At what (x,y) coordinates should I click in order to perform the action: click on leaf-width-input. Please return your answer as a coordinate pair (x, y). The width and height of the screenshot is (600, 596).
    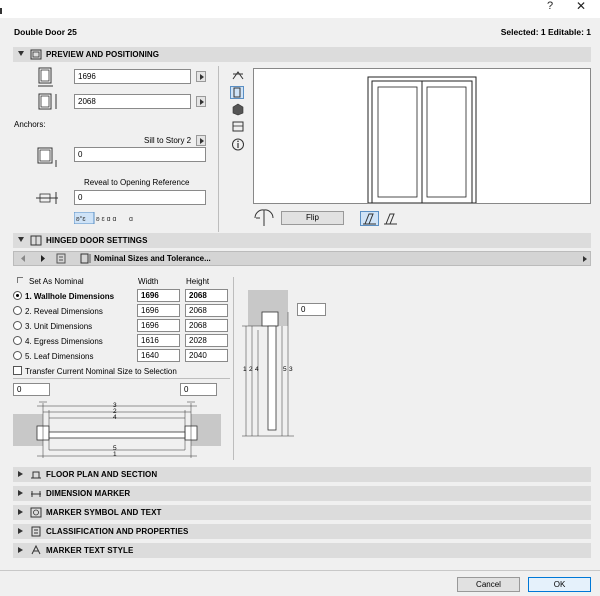
    Looking at the image, I should click on (158, 355).